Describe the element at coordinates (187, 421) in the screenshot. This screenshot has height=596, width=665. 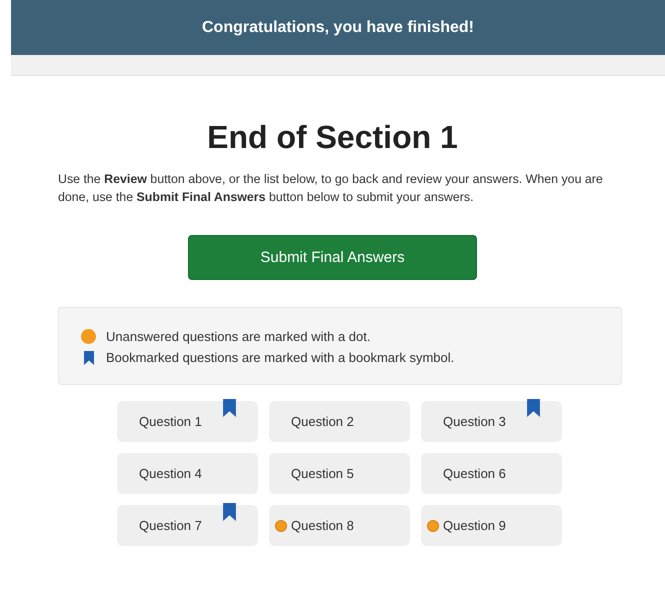
I see `question-button: Question 1` at that location.